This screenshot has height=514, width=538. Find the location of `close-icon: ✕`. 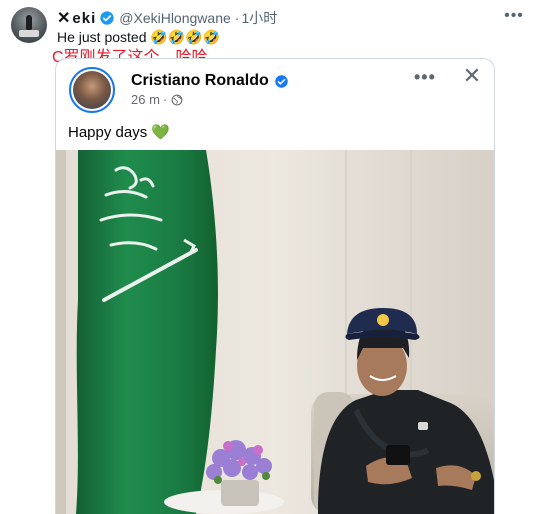

close-icon: ✕ is located at coordinates (472, 76).